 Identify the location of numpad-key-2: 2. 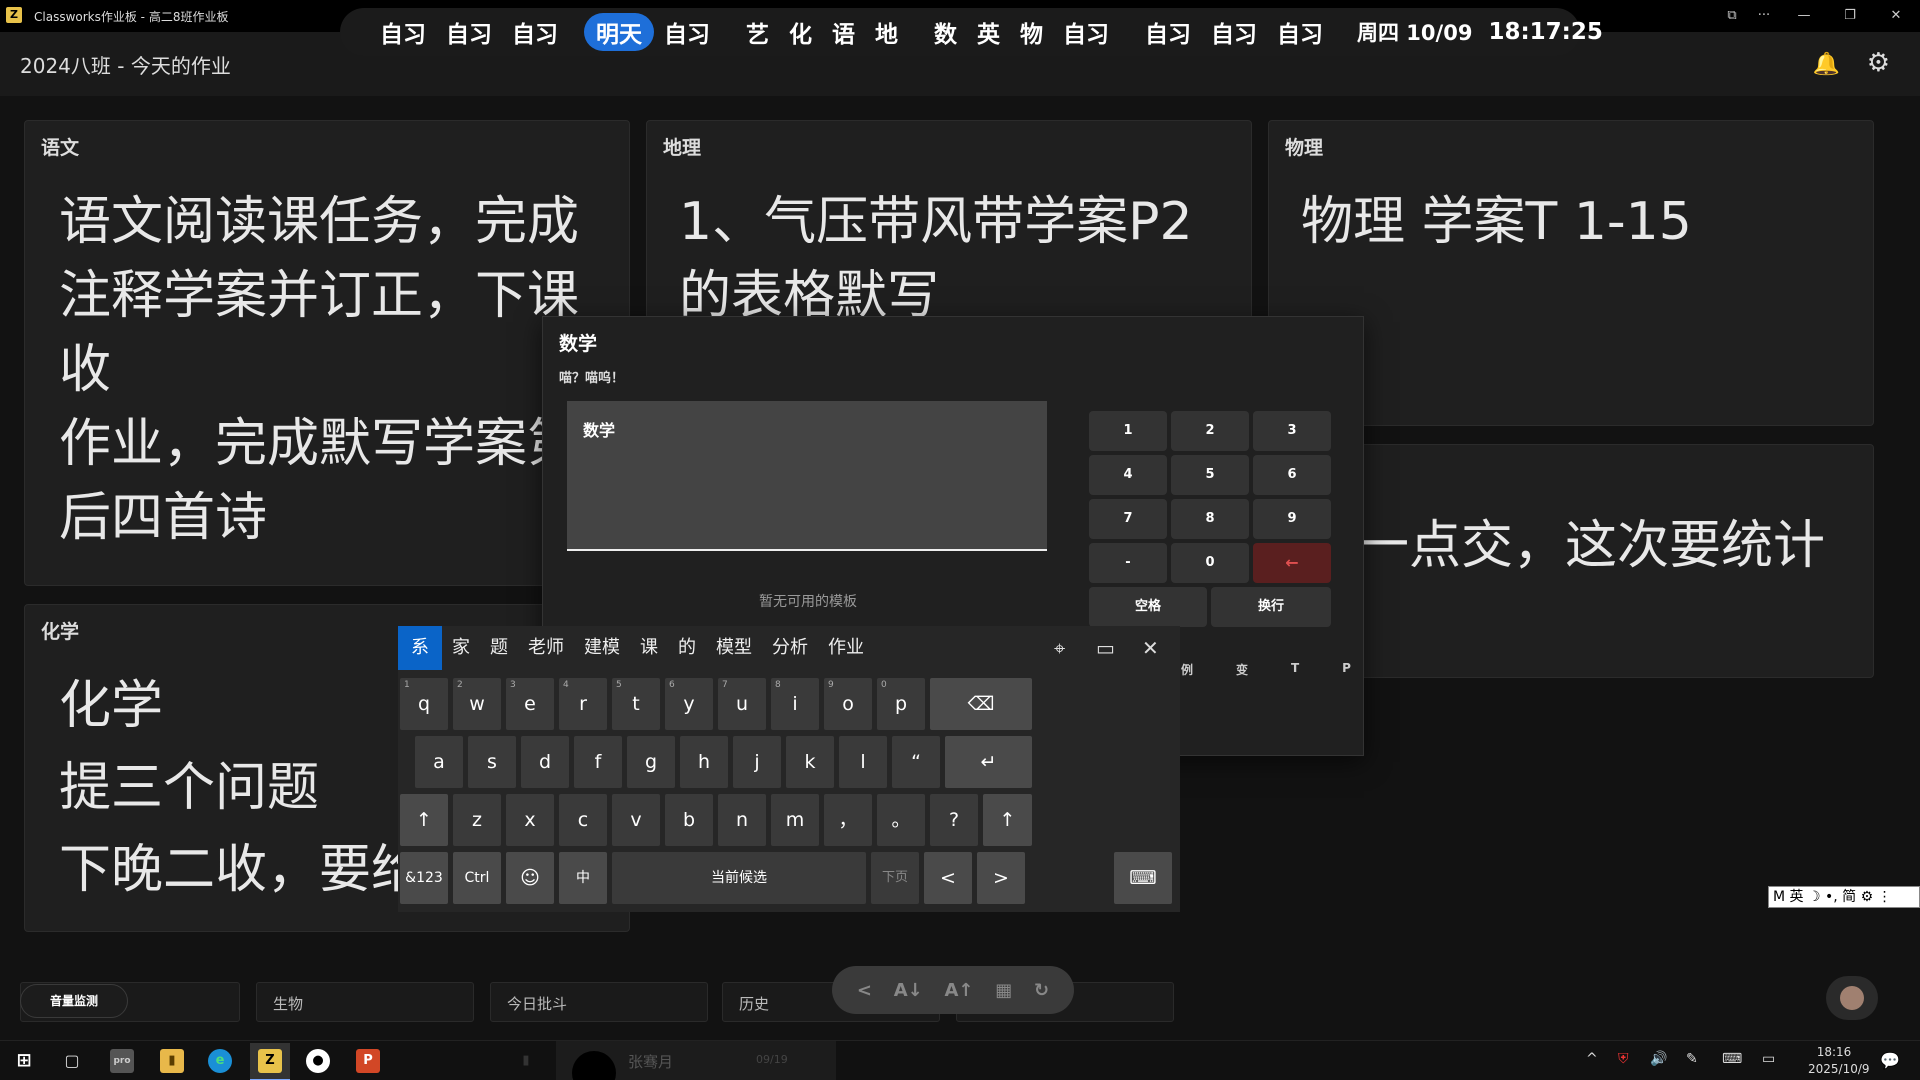
(1210, 431).